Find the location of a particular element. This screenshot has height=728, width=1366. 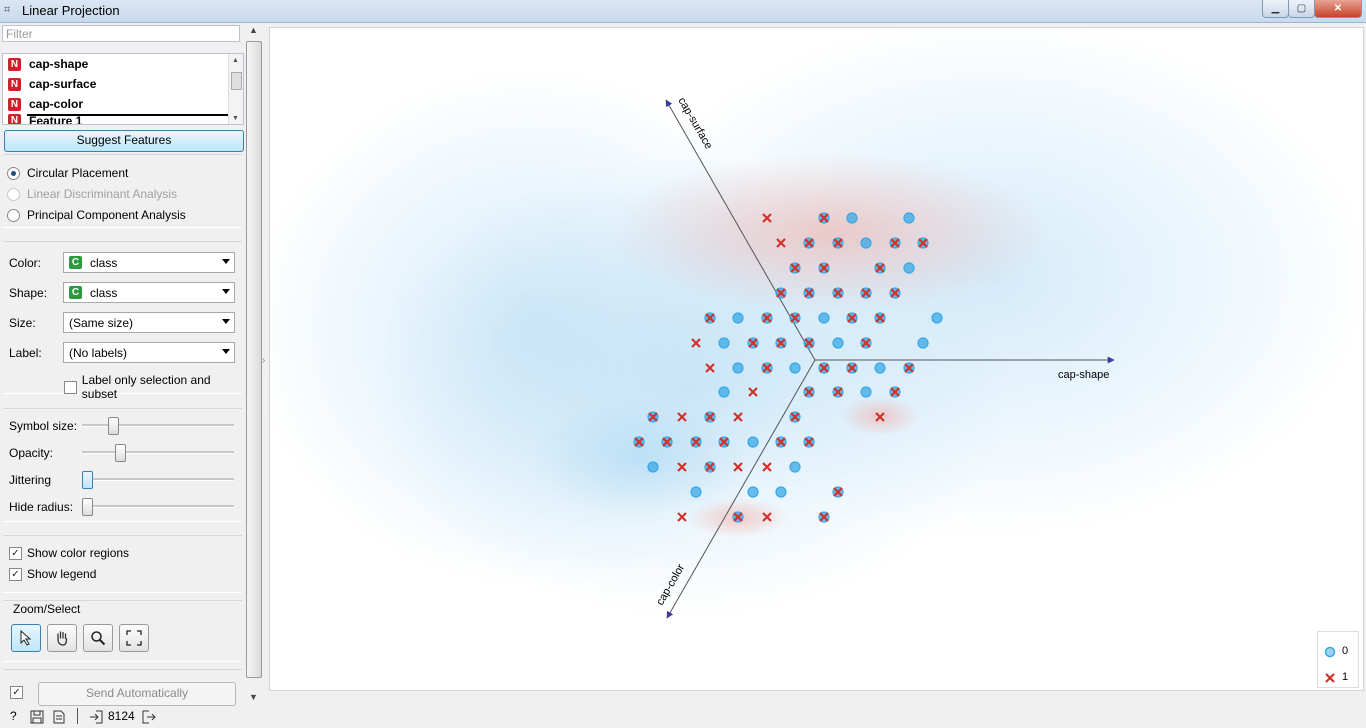

send-automatically-checkbox: ✓ is located at coordinates (16, 692).